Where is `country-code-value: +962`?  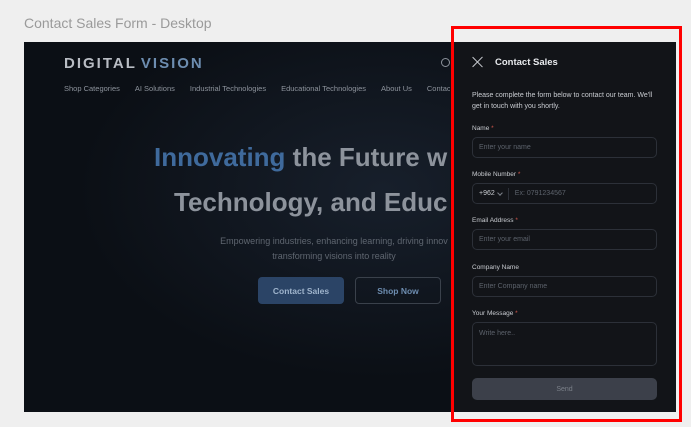 country-code-value: +962 is located at coordinates (487, 193).